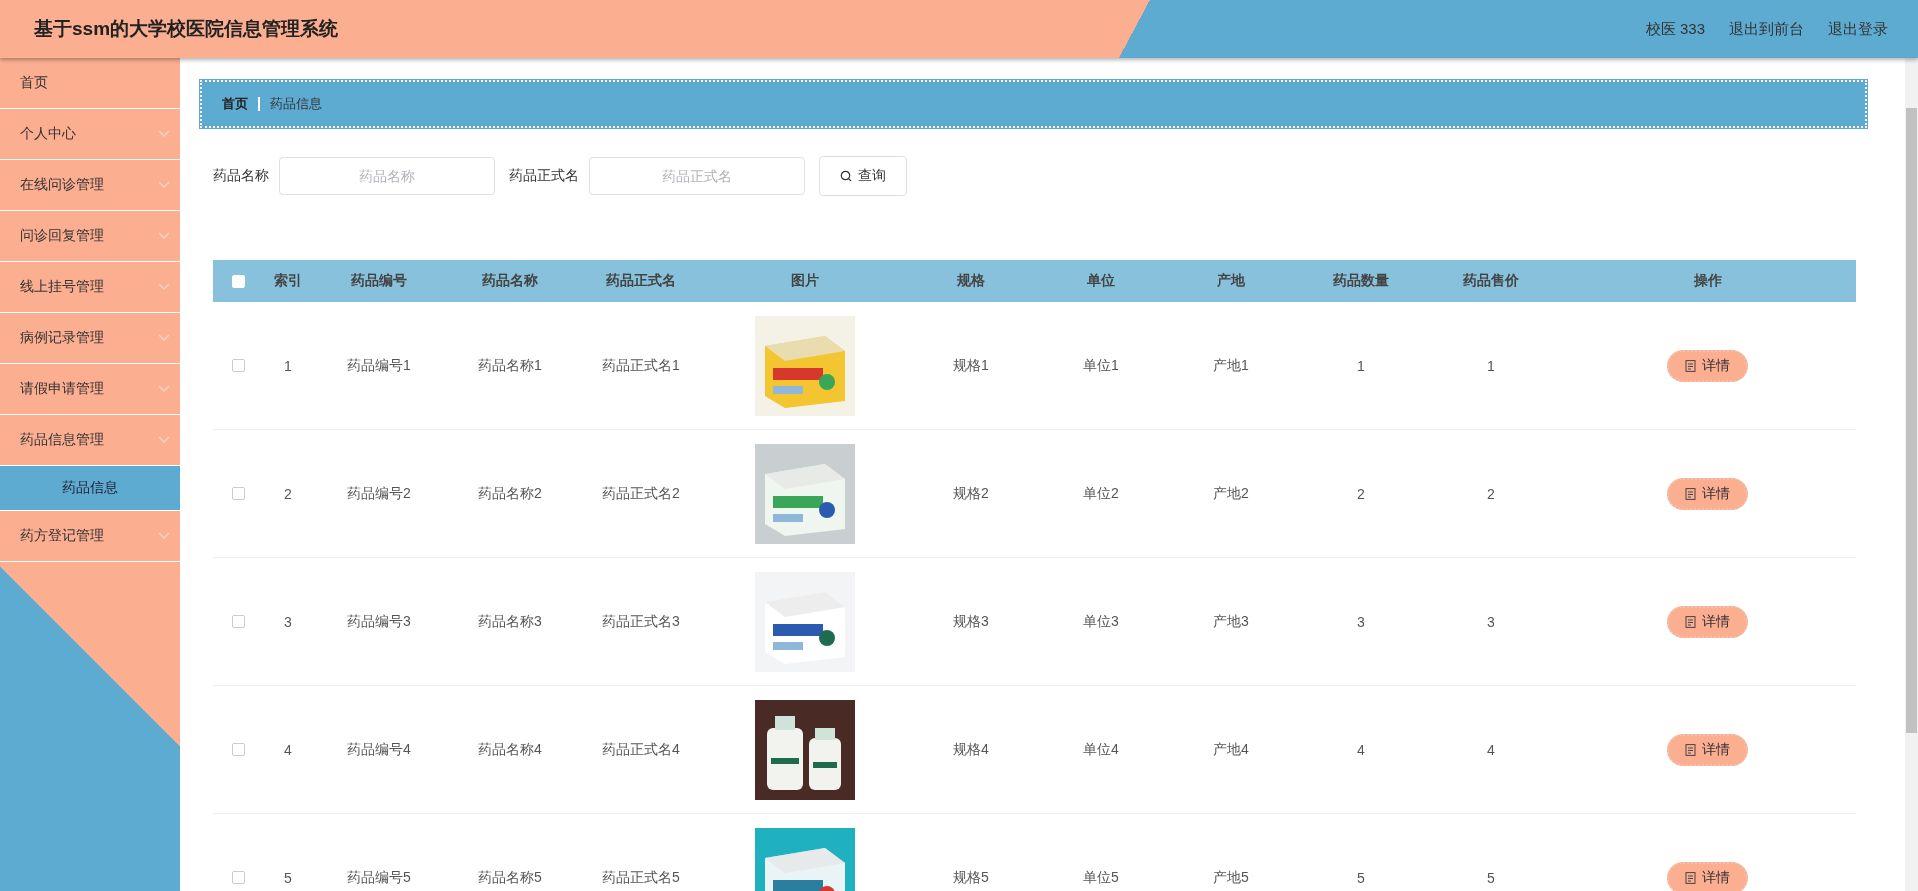 Image resolution: width=1918 pixels, height=891 pixels. What do you see at coordinates (288, 281) in the screenshot?
I see `column-header: 索引` at bounding box center [288, 281].